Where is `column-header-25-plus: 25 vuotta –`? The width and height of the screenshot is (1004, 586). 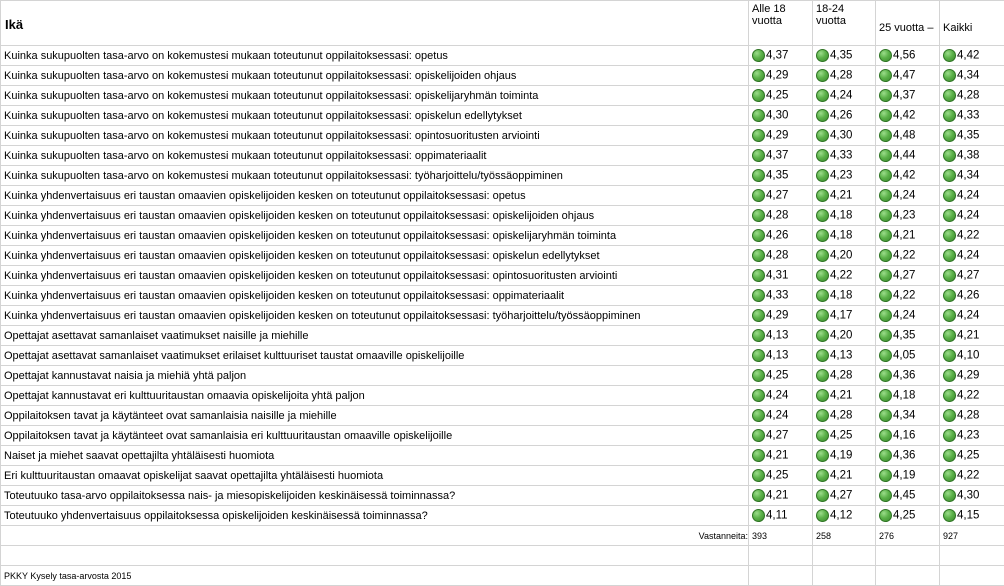
column-header-25-plus: 25 vuotta – is located at coordinates (908, 23).